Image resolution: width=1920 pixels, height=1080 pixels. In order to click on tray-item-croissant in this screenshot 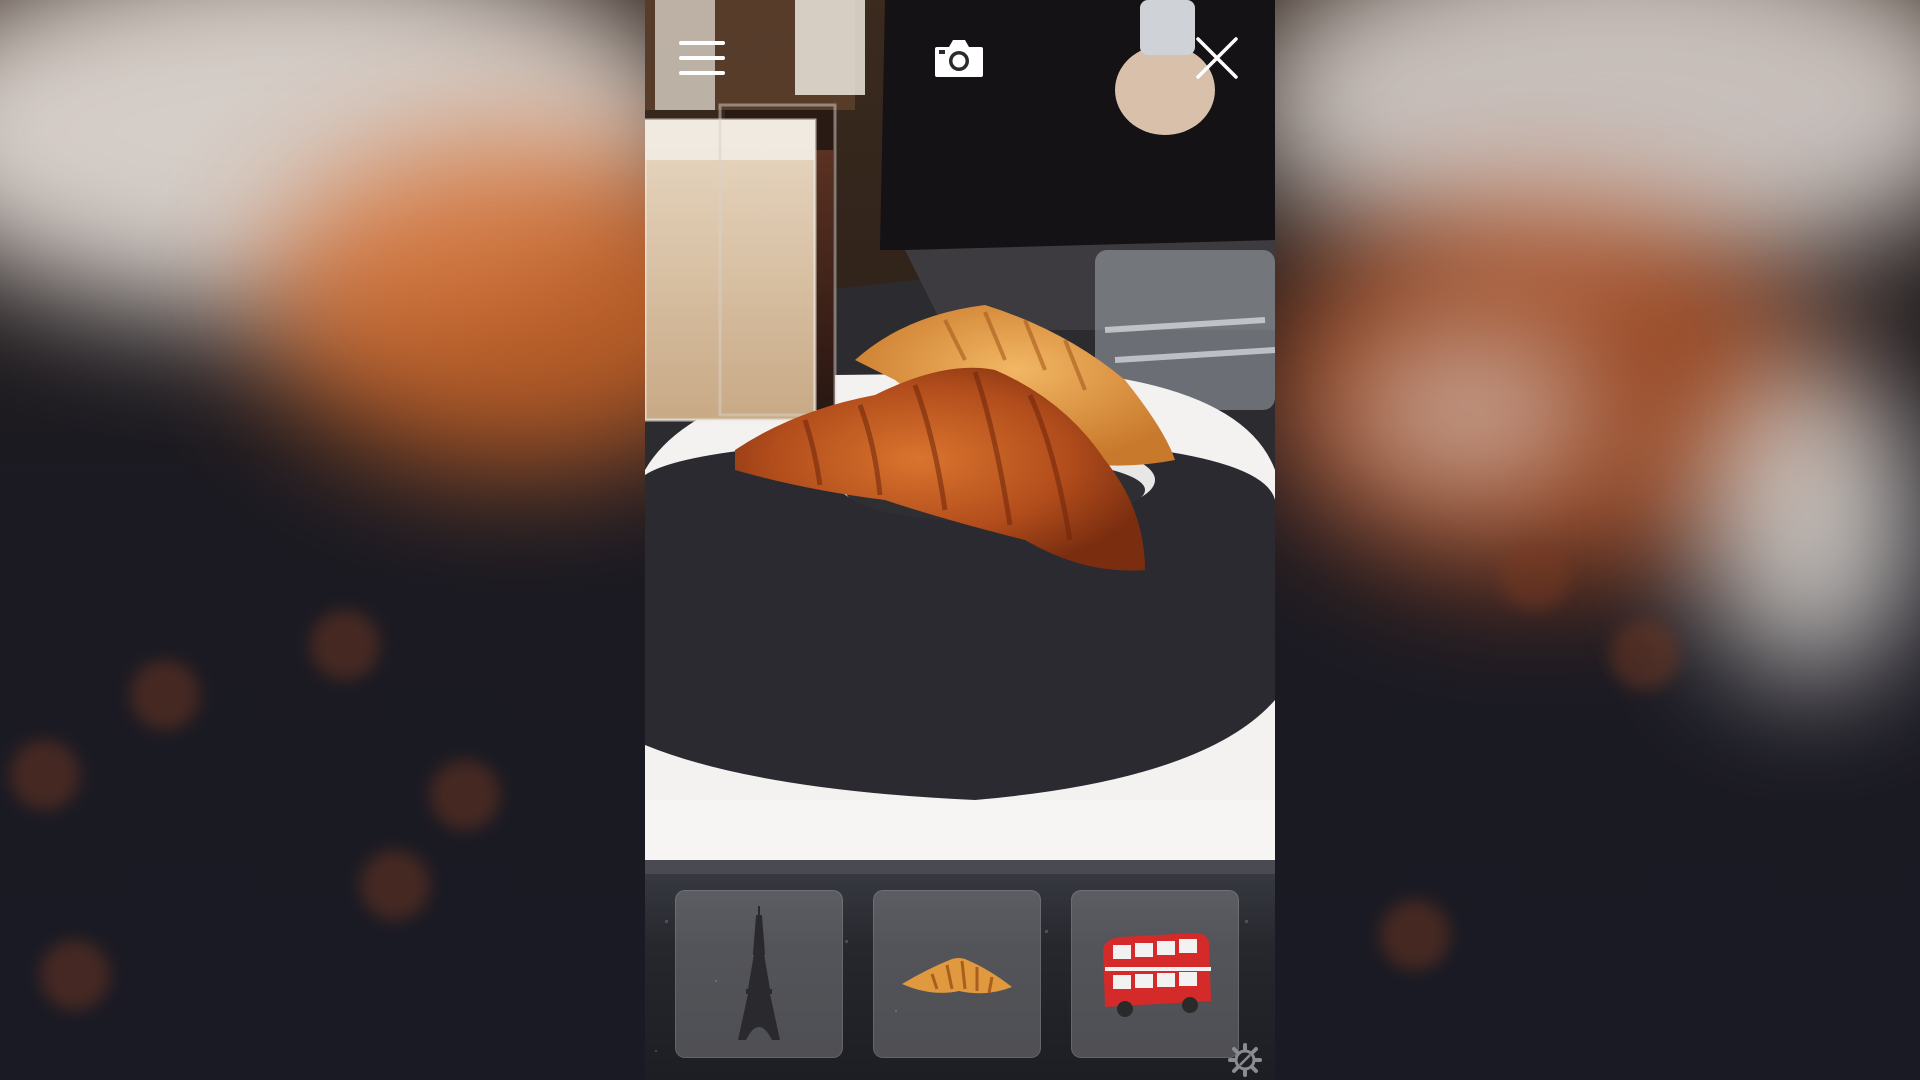, I will do `click(957, 974)`.